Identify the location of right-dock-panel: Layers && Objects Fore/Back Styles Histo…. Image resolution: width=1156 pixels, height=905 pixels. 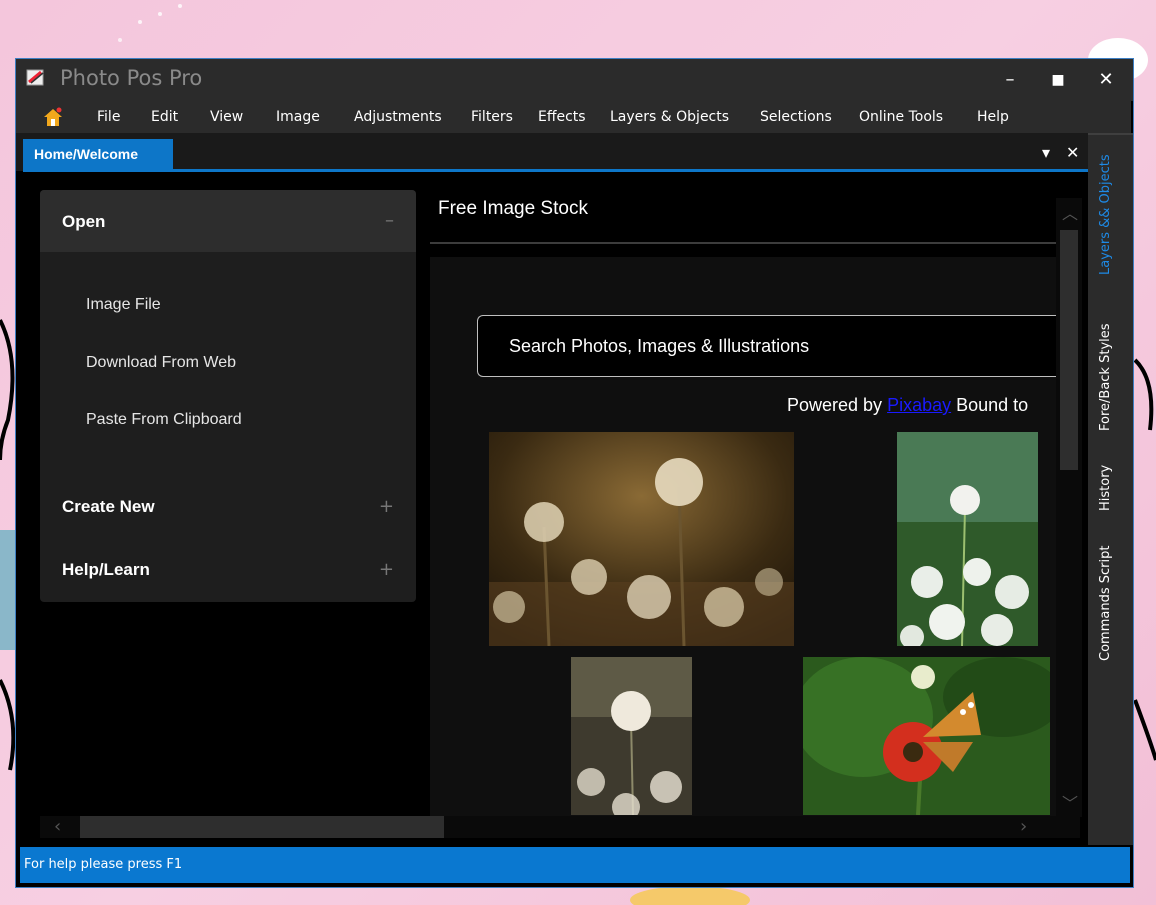
(1110, 489).